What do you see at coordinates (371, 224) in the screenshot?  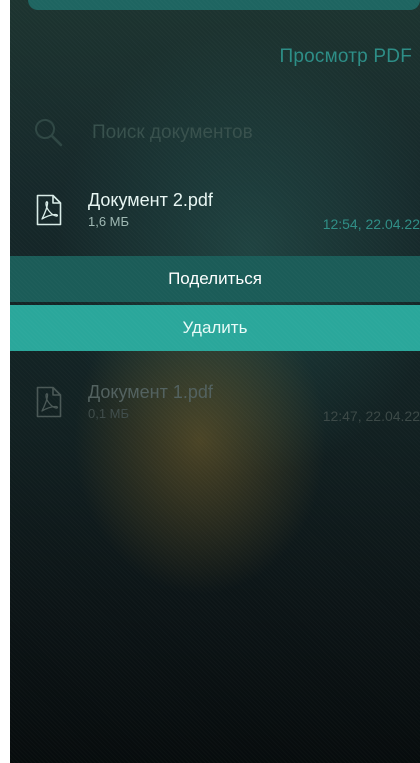 I see `document-date: 12:54, 22.04.22` at bounding box center [371, 224].